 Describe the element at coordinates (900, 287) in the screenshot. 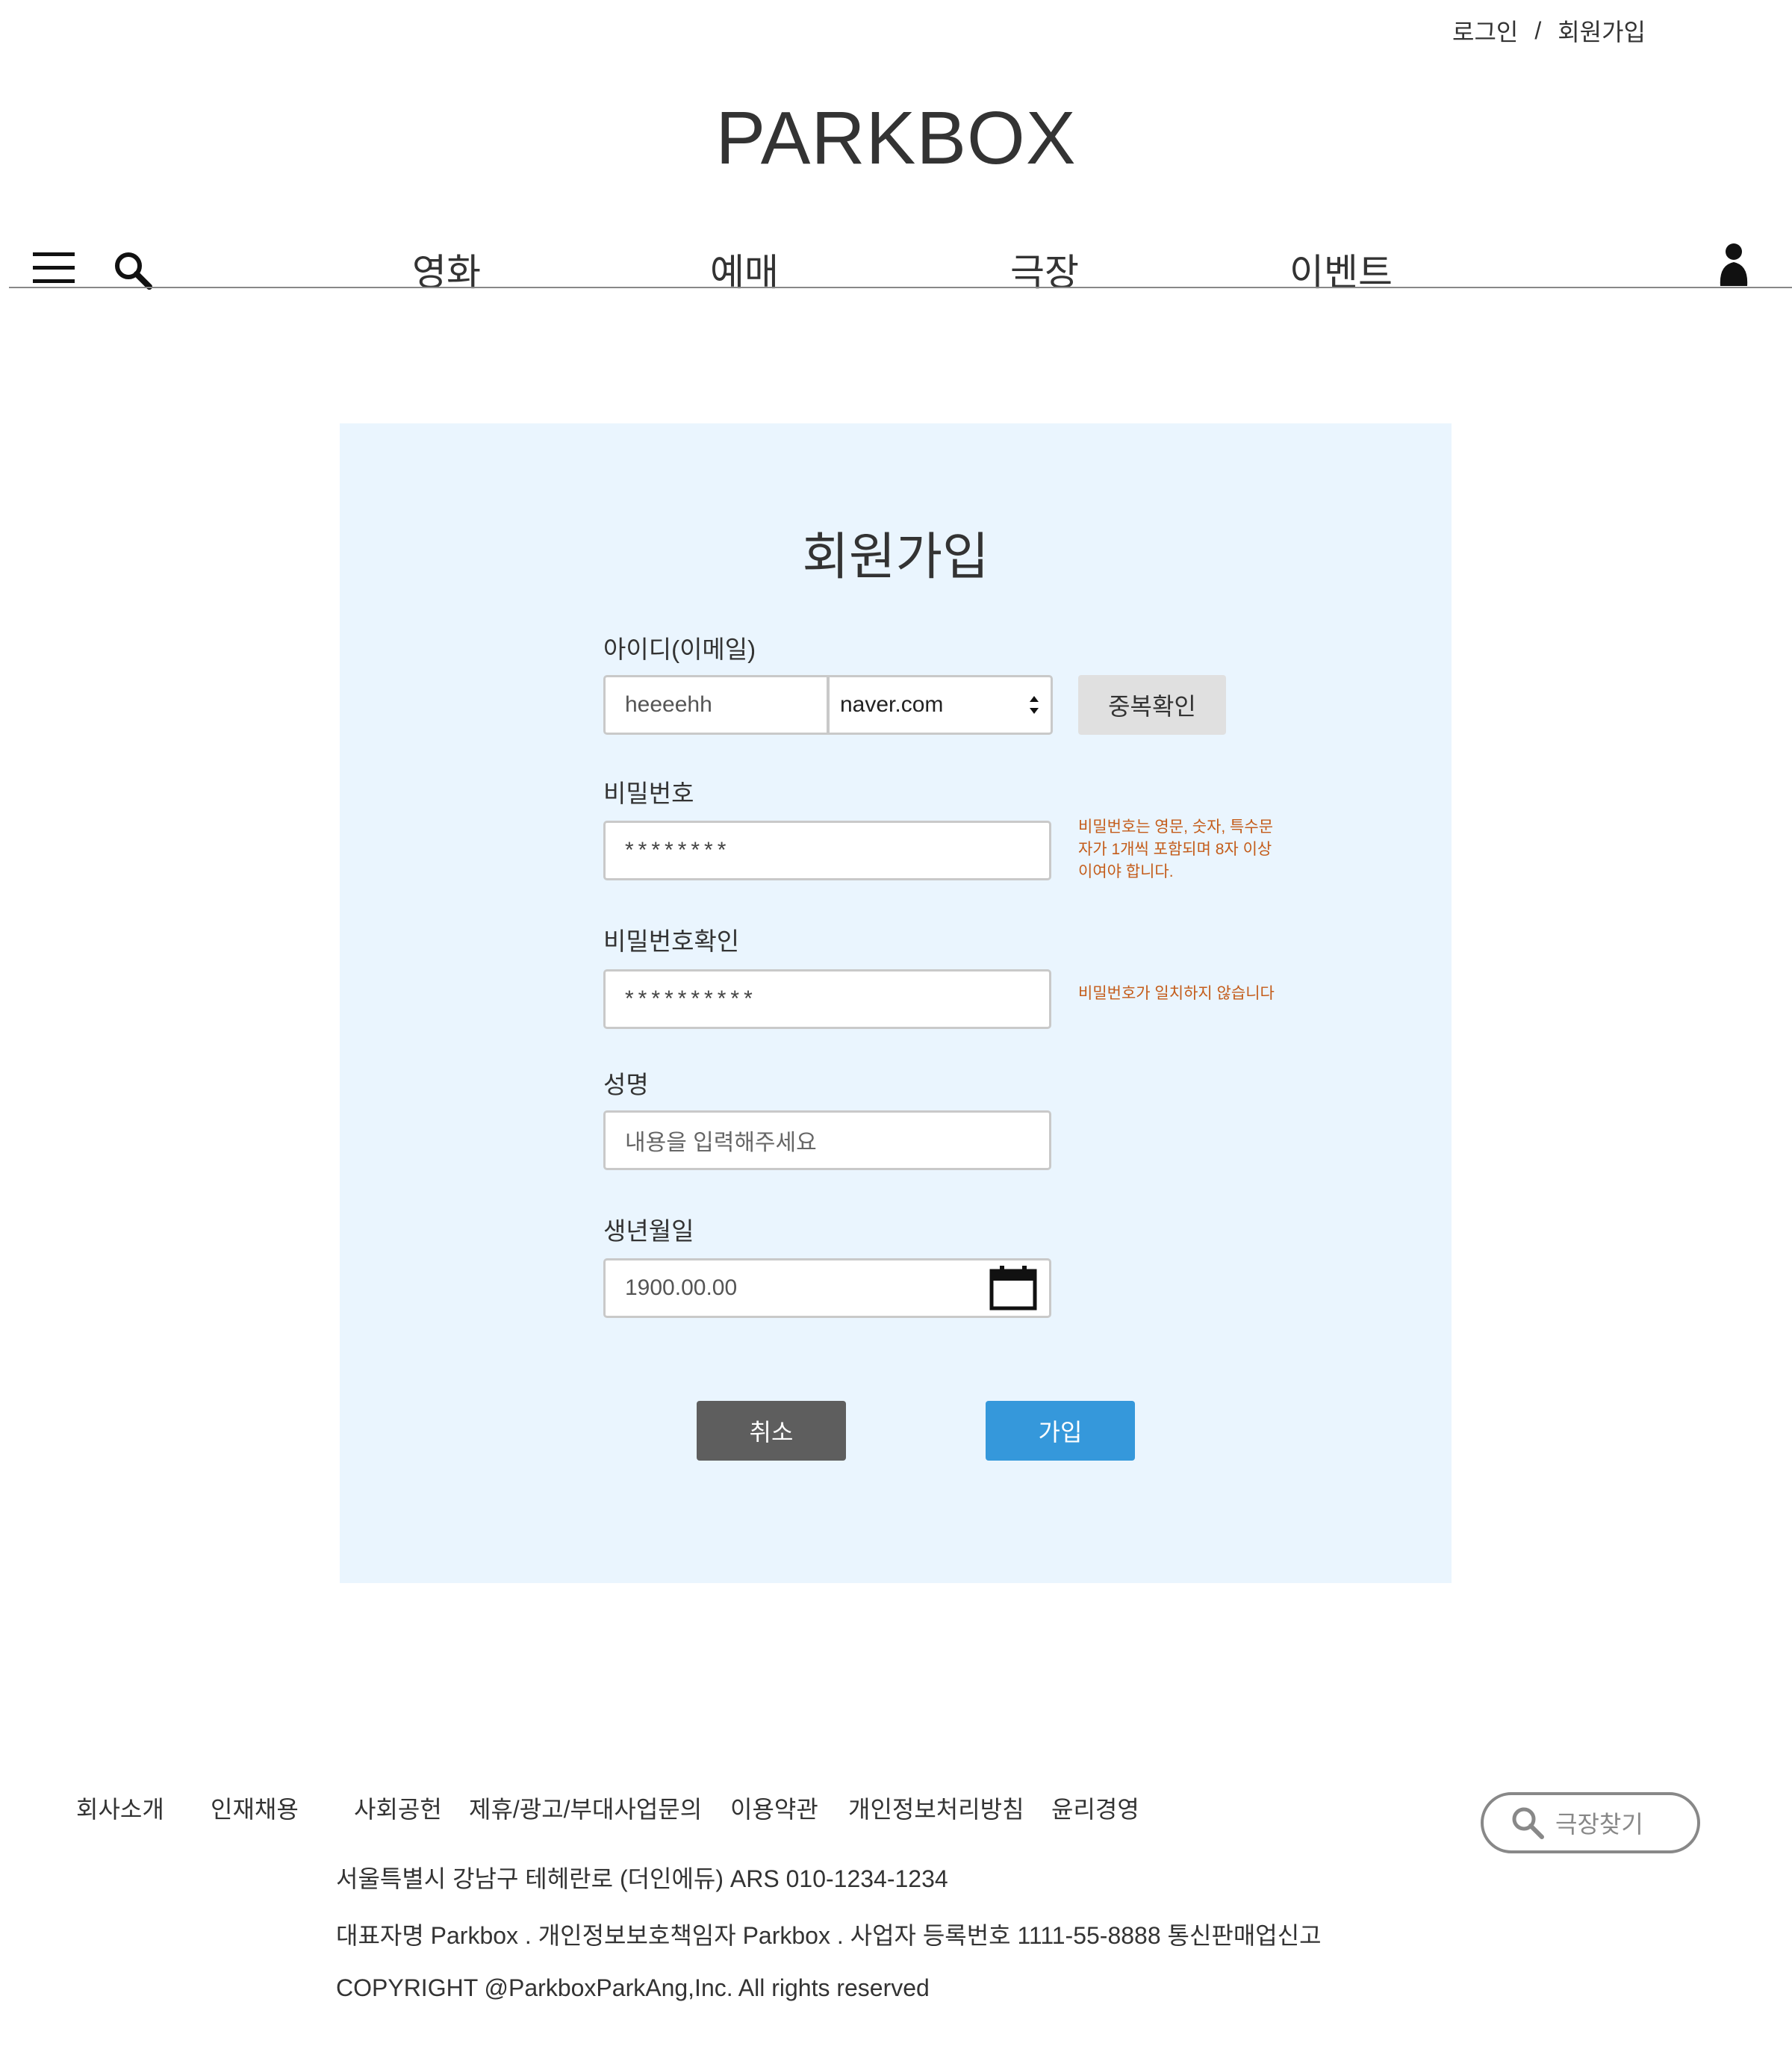

I see `nav-divider` at that location.